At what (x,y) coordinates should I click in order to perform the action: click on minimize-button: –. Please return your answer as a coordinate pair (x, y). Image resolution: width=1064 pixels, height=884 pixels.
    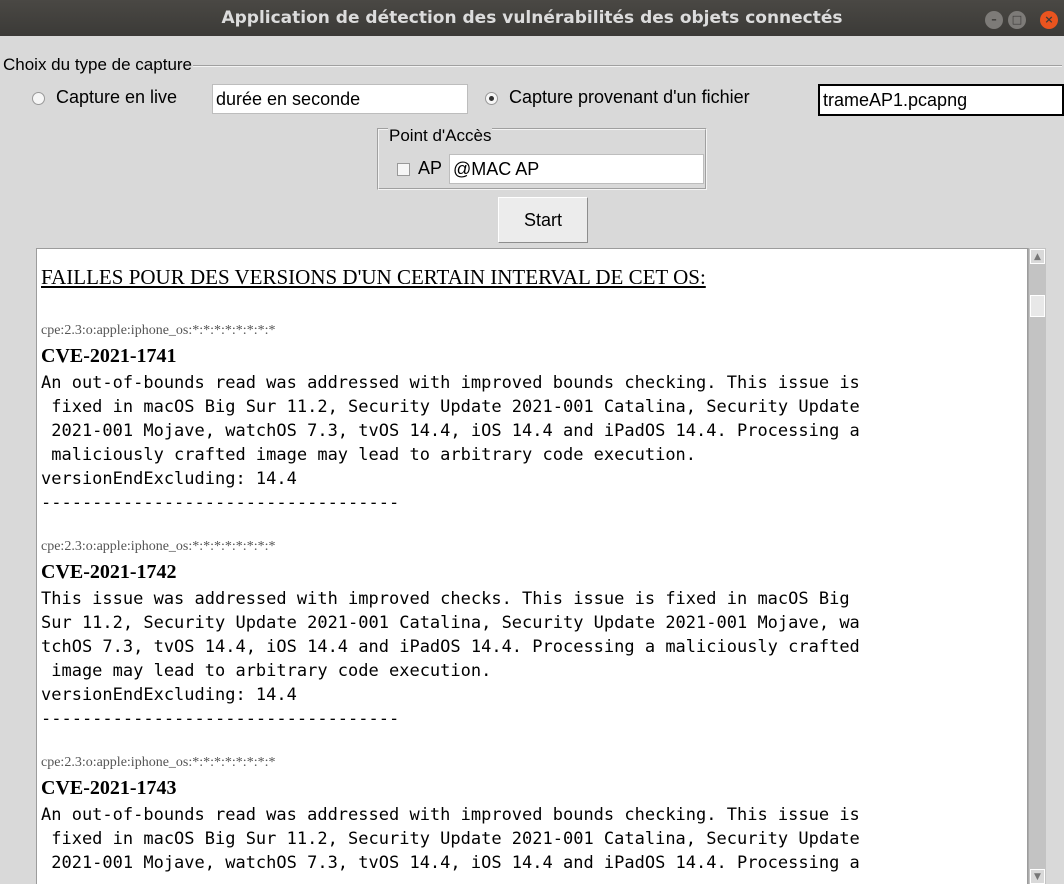
    Looking at the image, I should click on (994, 20).